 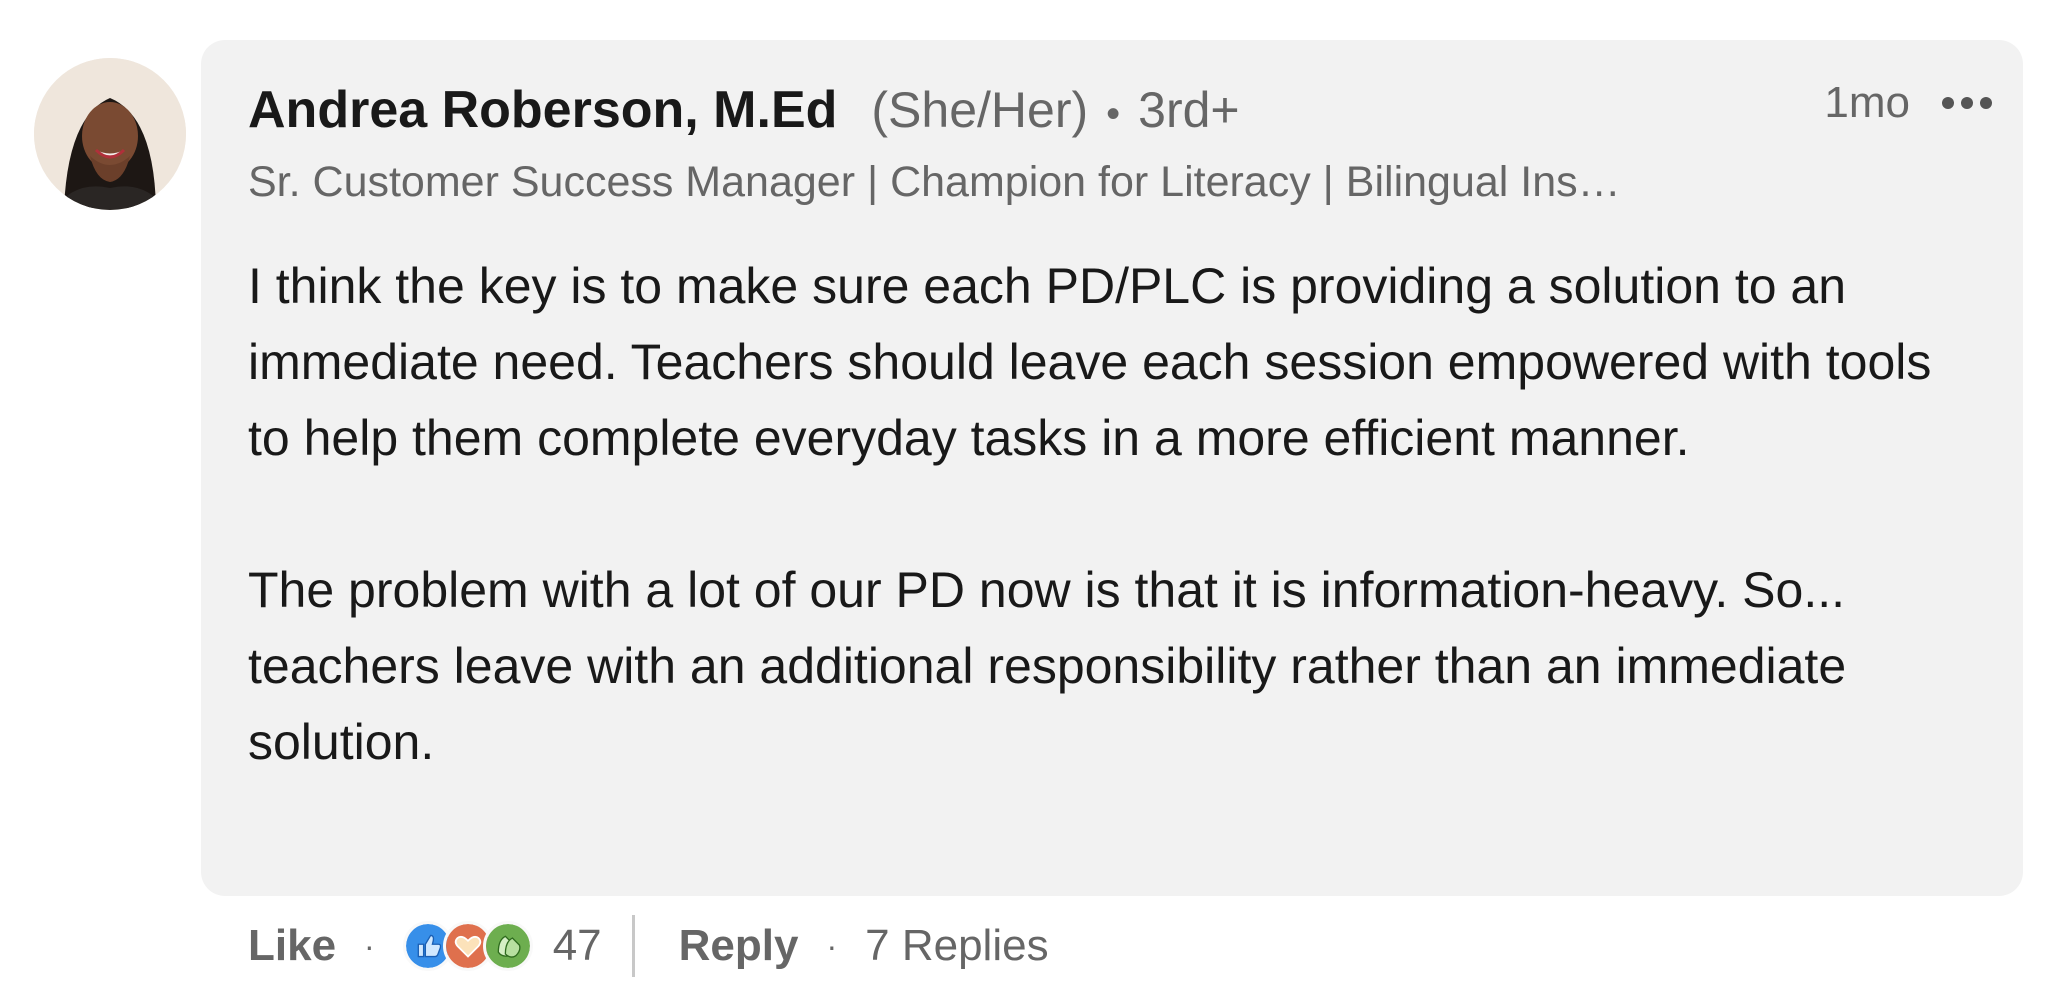 I want to click on reply-button: Reply, so click(x=739, y=946).